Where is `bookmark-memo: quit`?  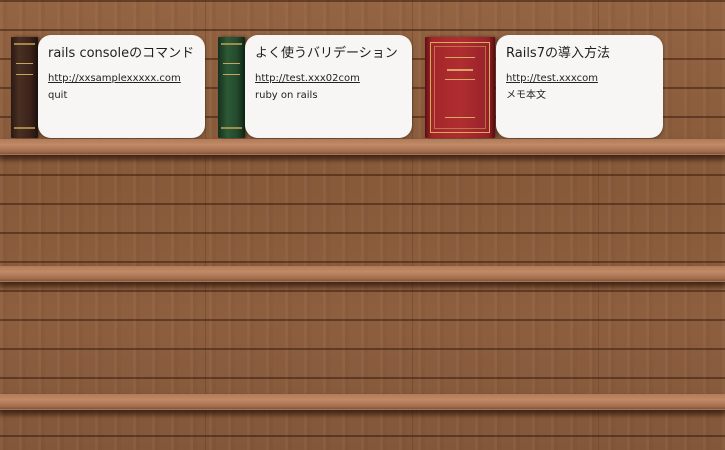 bookmark-memo: quit is located at coordinates (58, 95).